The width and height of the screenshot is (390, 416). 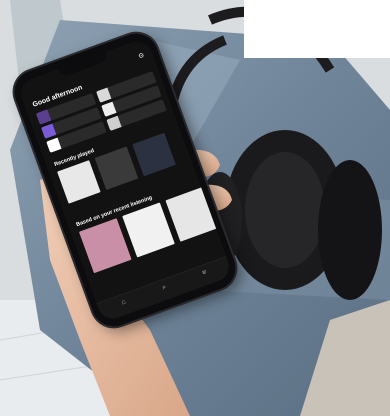 What do you see at coordinates (204, 272) in the screenshot?
I see `library-icon: ≡` at bounding box center [204, 272].